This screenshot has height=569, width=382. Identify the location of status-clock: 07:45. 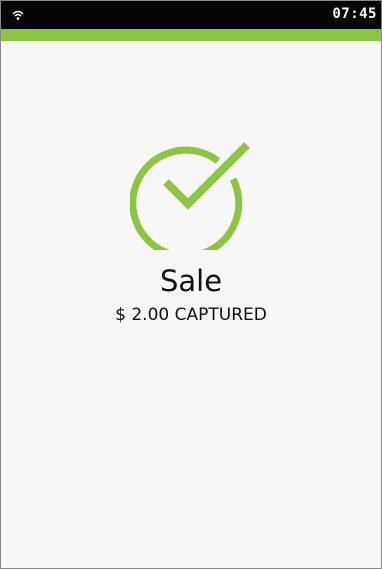
(354, 14).